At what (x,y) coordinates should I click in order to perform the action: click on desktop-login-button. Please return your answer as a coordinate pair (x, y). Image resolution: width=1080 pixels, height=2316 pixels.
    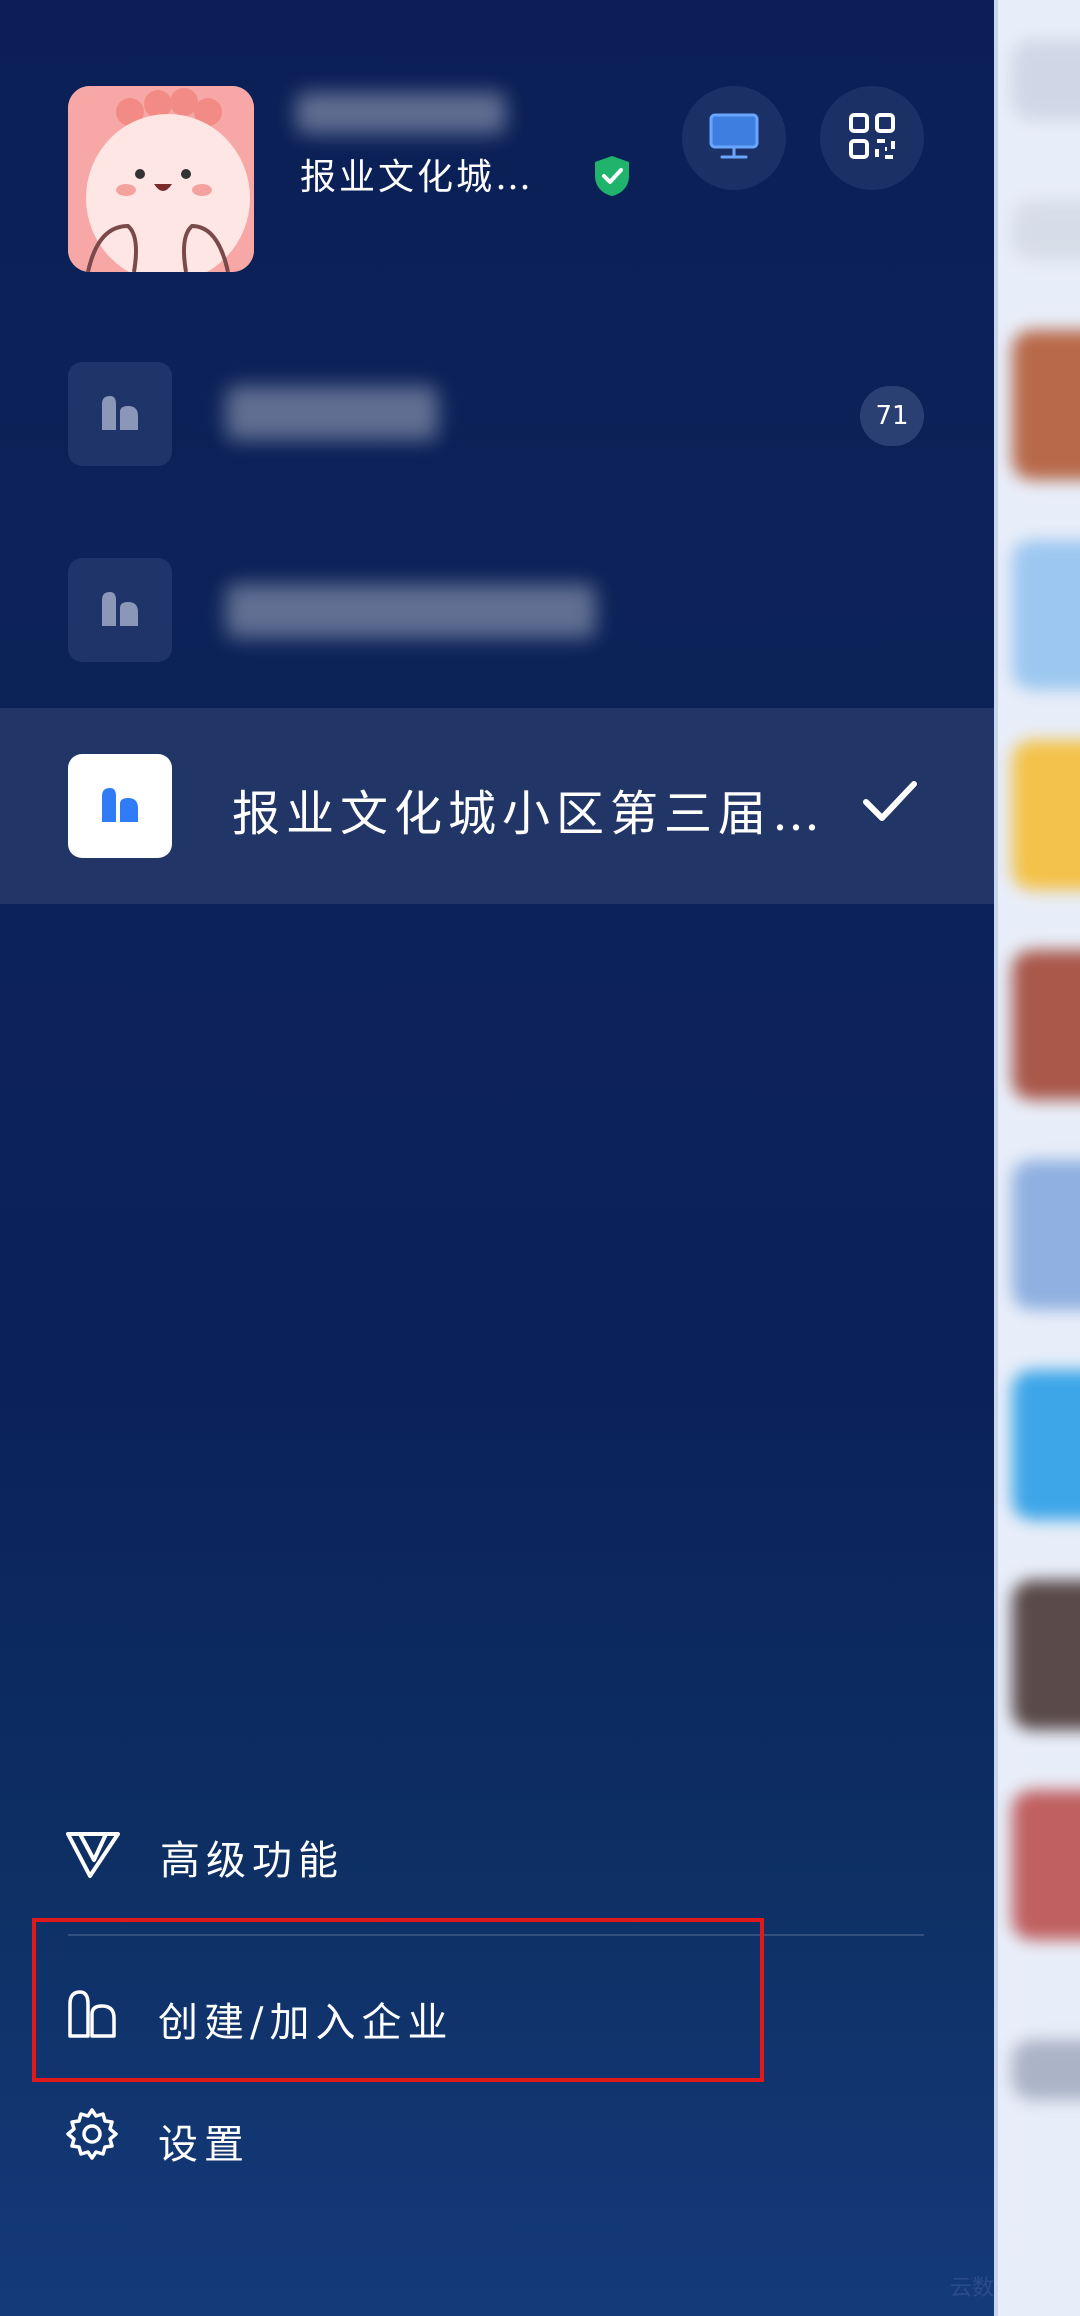
    Looking at the image, I should click on (734, 138).